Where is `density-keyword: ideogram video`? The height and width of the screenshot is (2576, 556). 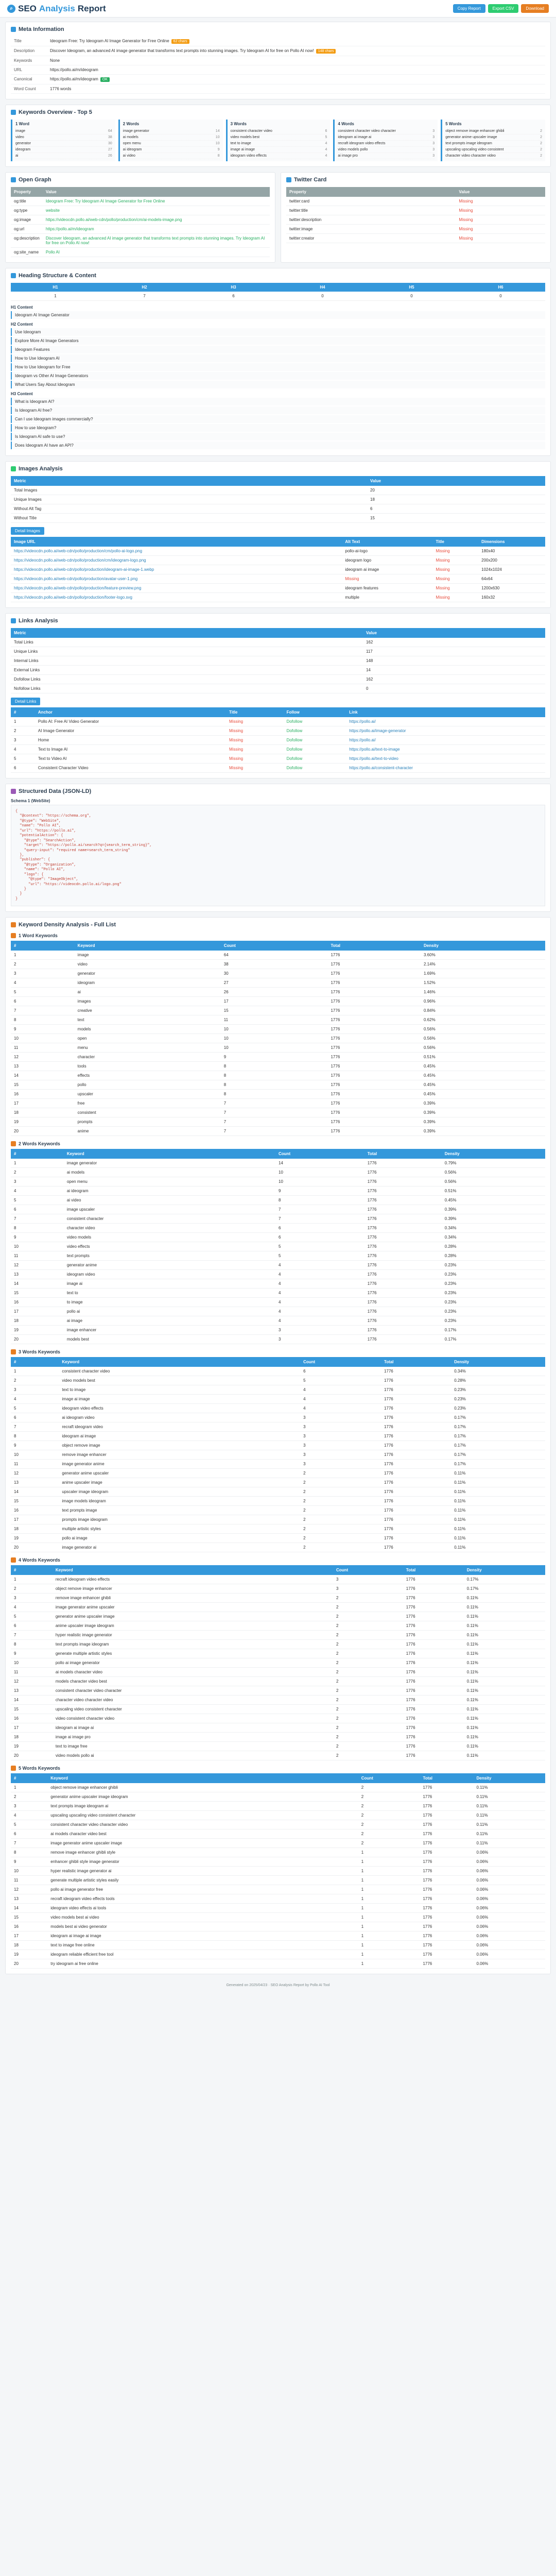
density-keyword: ideogram video is located at coordinates (169, 1274).